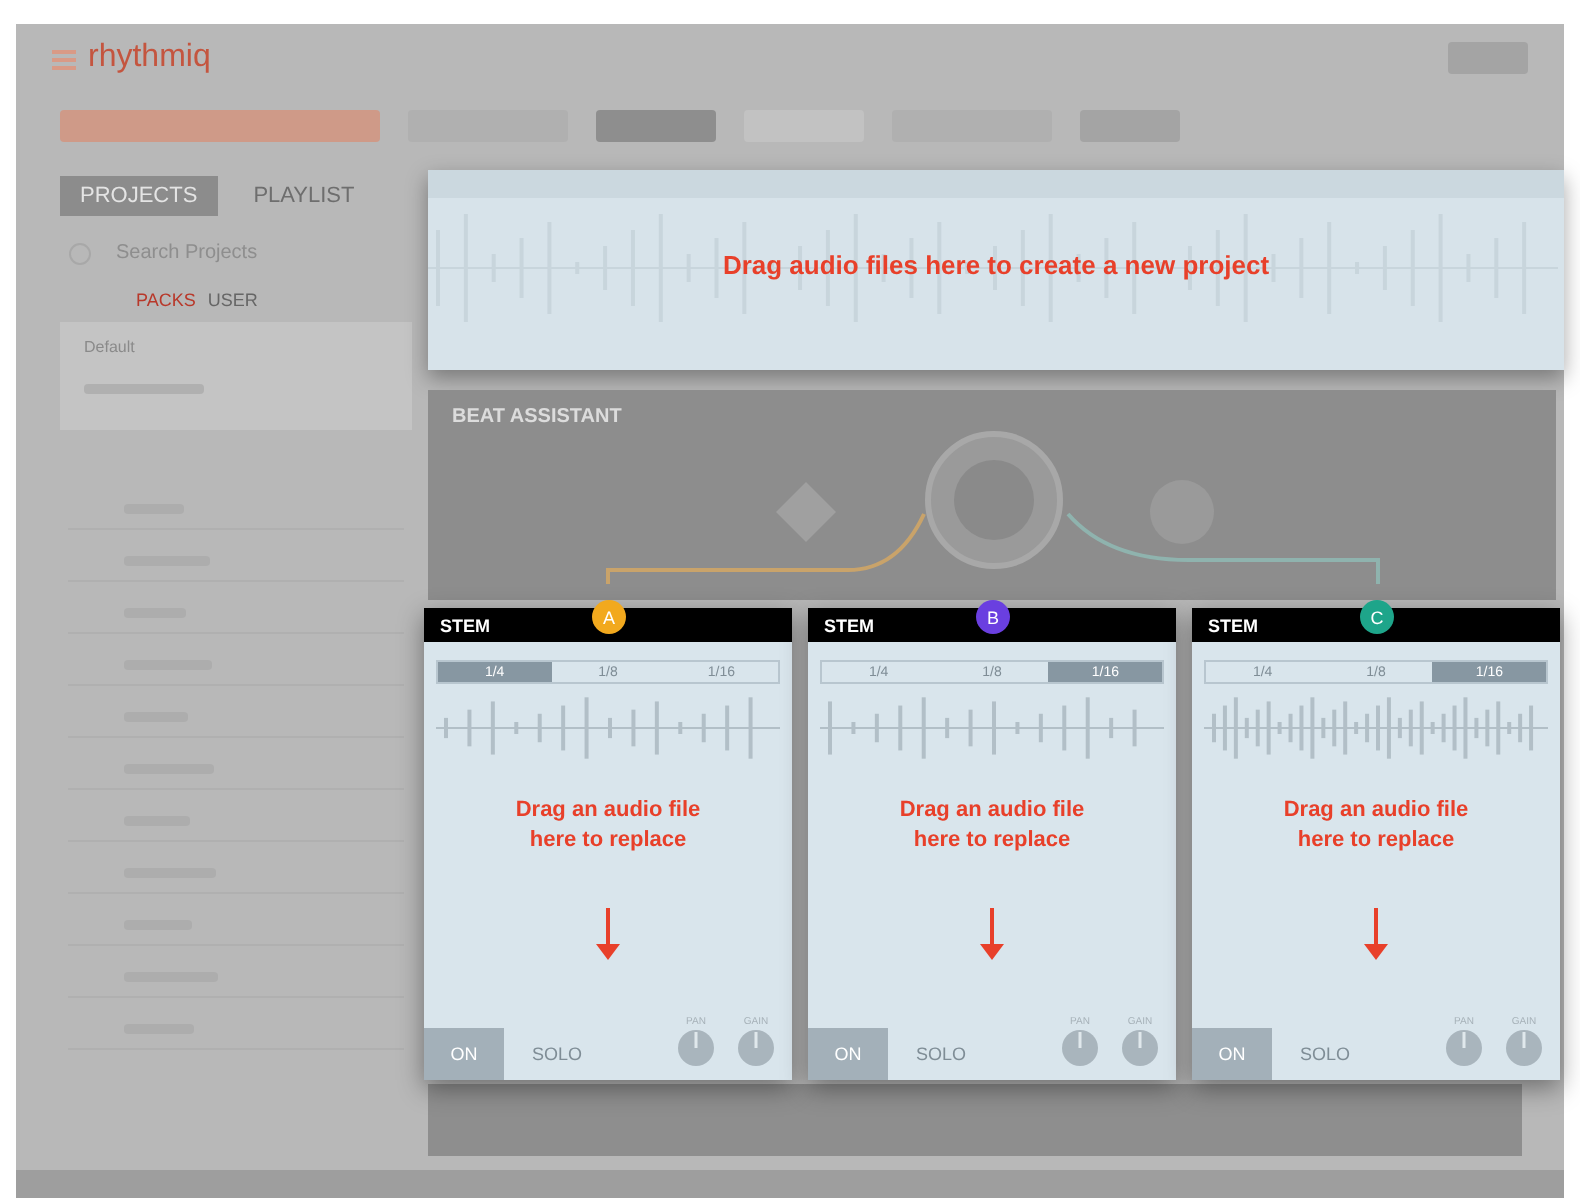 The image size is (1580, 1198). What do you see at coordinates (139, 196) in the screenshot?
I see `sidebar-tab: PROJECTS` at bounding box center [139, 196].